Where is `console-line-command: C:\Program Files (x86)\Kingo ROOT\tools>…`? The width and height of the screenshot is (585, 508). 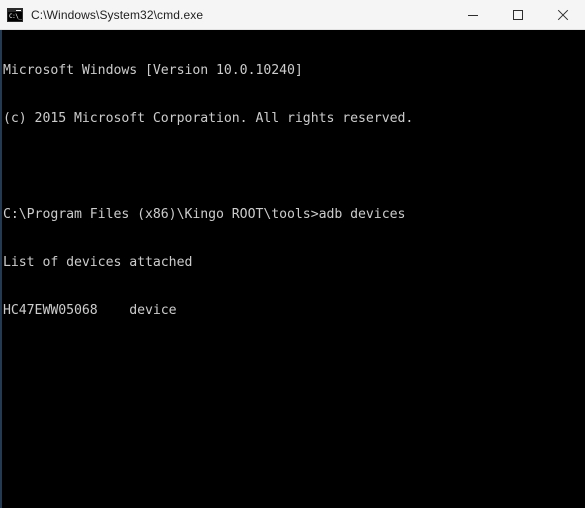
console-line-command: C:\Program Files (x86)\Kingo ROOT\tools>… is located at coordinates (204, 214).